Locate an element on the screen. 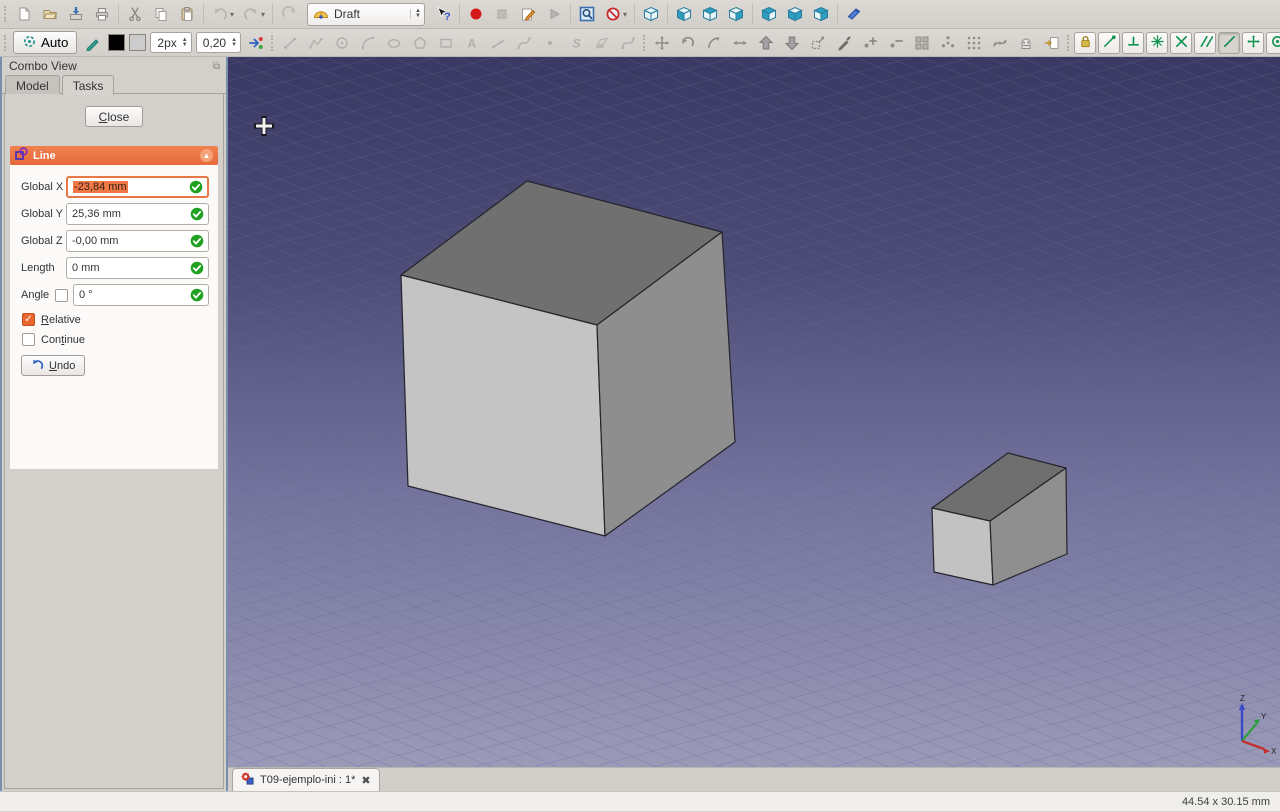 The height and width of the screenshot is (812, 1280). workbench-selector: Draft ▲ ▼ is located at coordinates (366, 14).